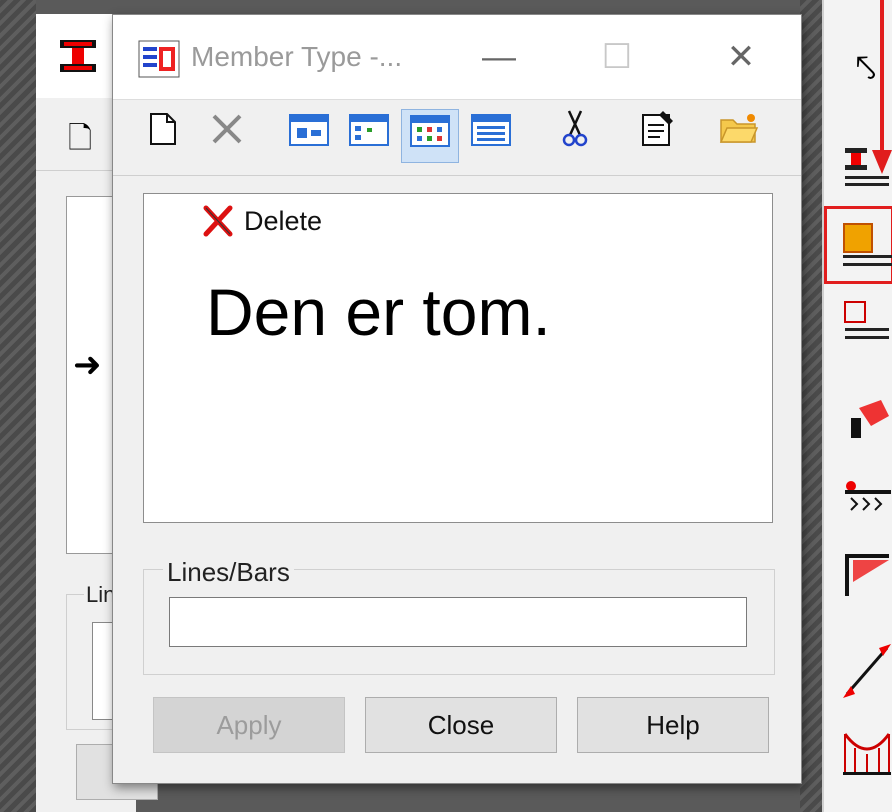 Image resolution: width=892 pixels, height=812 pixels. I want to click on apply-button: Apply, so click(249, 725).